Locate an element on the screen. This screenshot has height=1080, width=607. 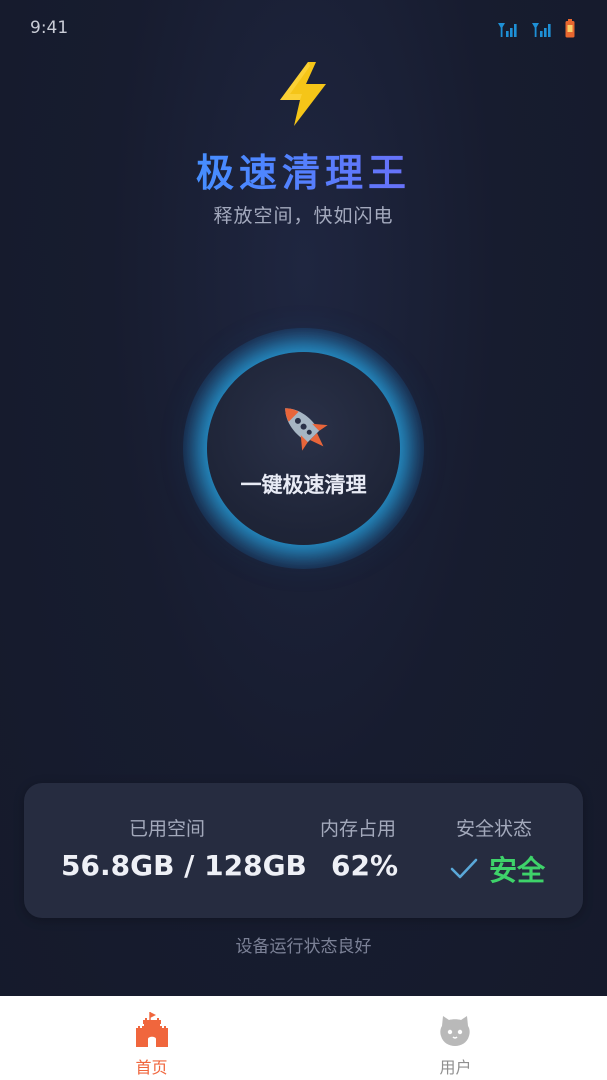
rocket-icon is located at coordinates (306, 429).